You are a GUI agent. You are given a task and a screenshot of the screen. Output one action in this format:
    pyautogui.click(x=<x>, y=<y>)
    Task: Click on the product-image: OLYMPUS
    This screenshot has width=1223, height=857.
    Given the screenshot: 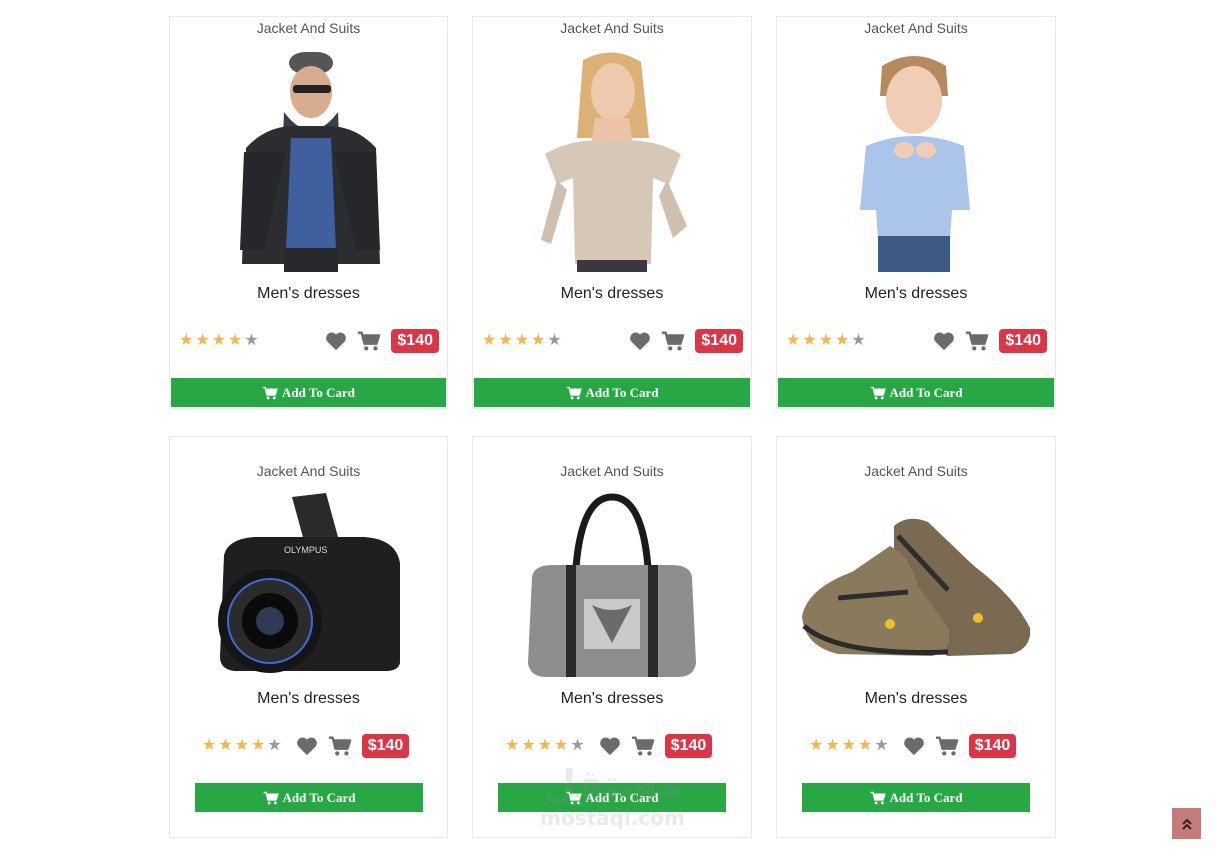 What is the action you would take?
    pyautogui.click(x=308, y=586)
    